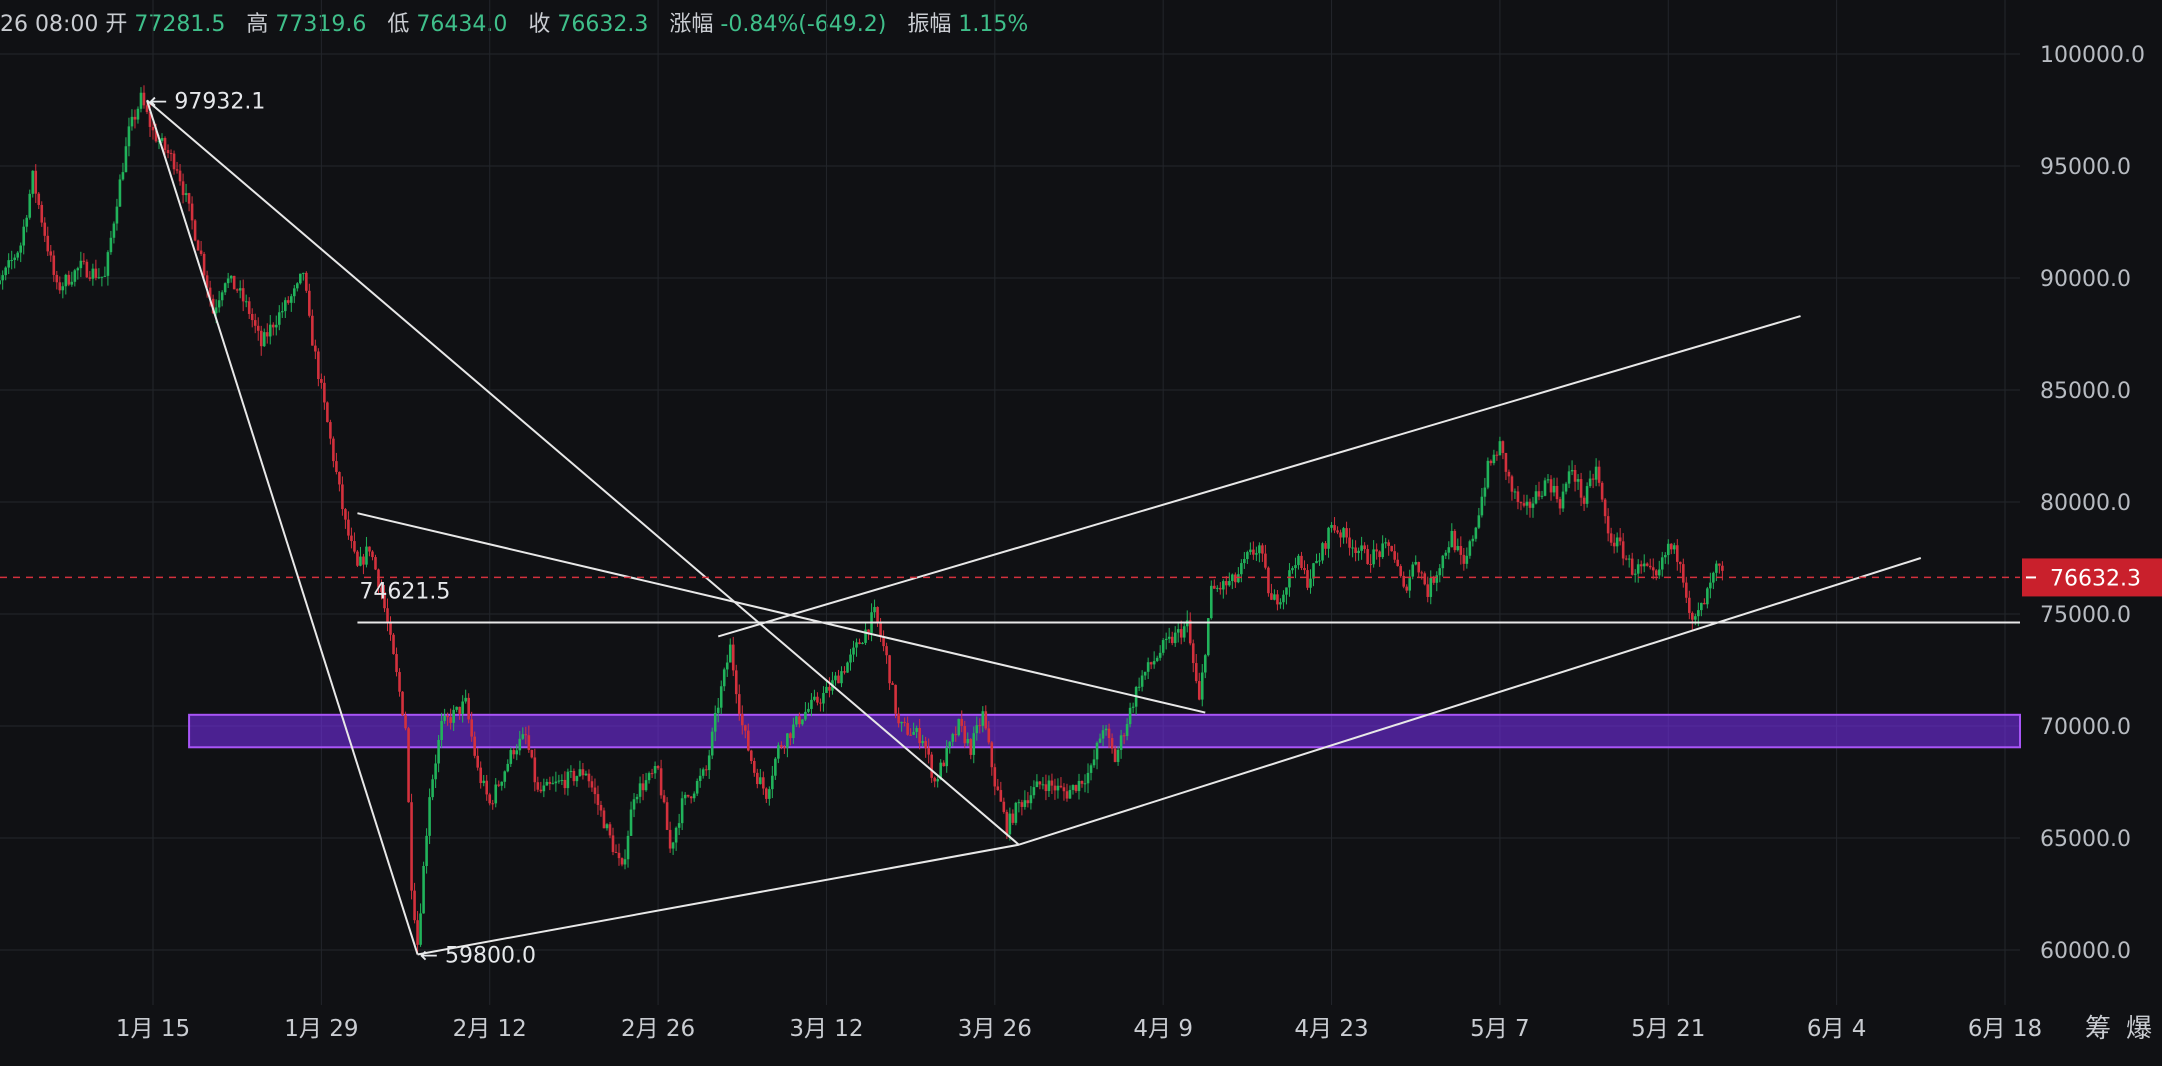  Describe the element at coordinates (2098, 1029) in the screenshot. I see `chips-tool: 筹` at that location.